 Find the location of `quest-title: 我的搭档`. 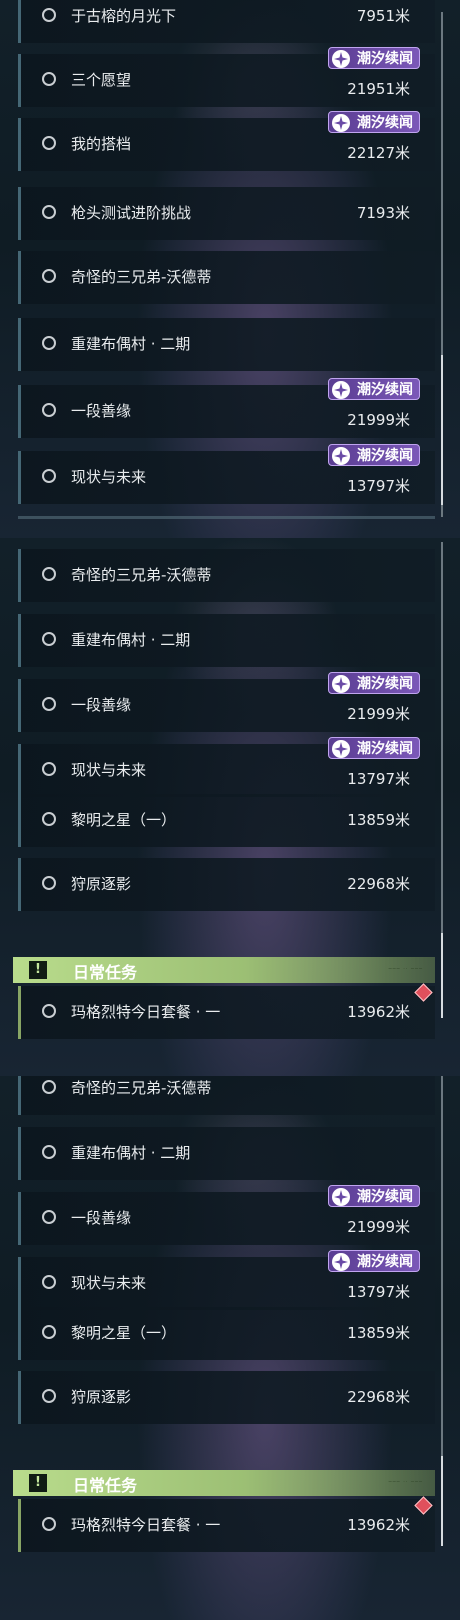

quest-title: 我的搭档 is located at coordinates (101, 144).